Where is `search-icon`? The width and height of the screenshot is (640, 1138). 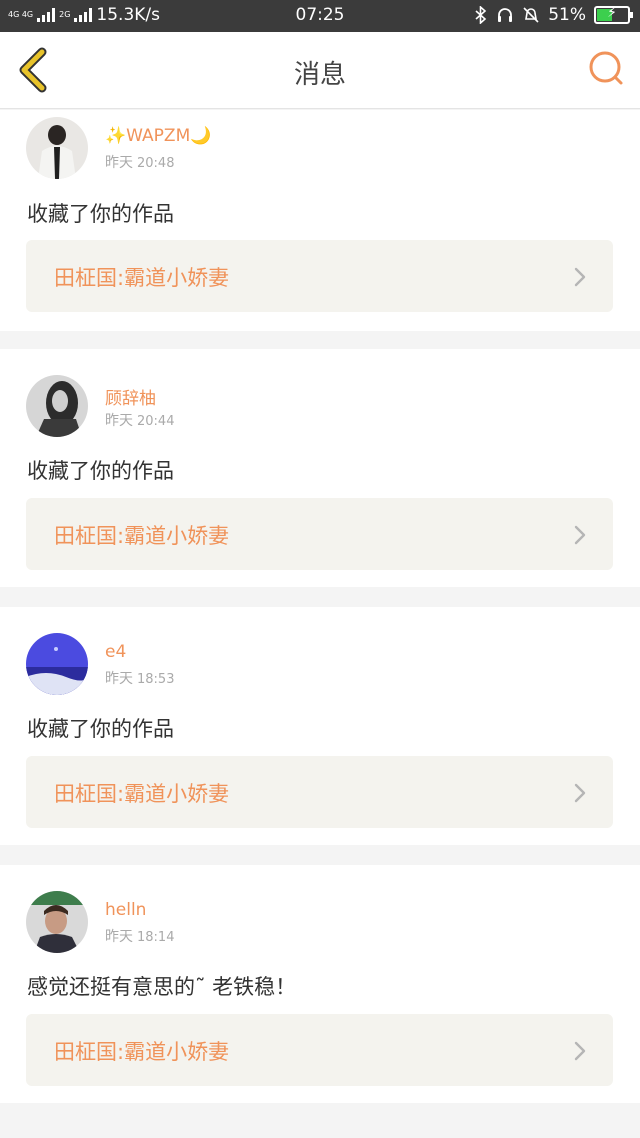 search-icon is located at coordinates (606, 68).